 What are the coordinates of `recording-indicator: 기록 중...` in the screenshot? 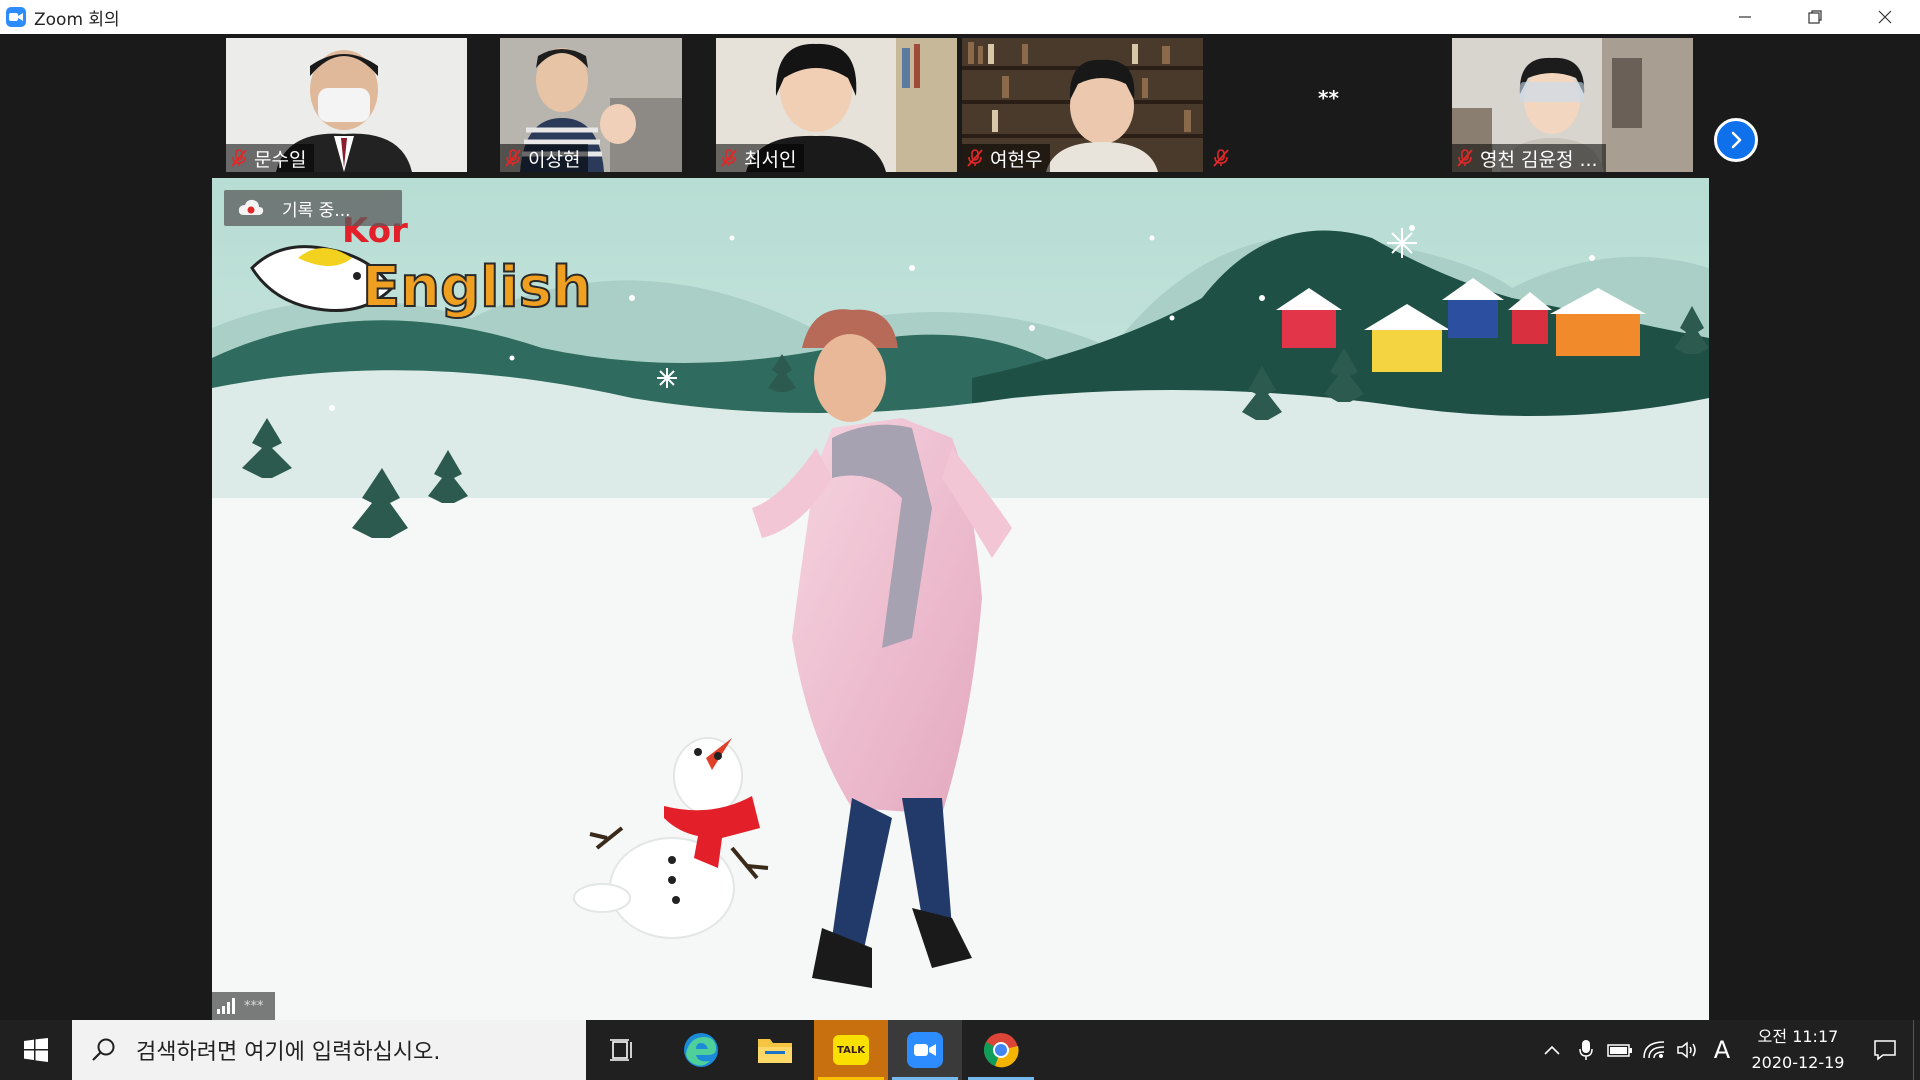 It's located at (313, 208).